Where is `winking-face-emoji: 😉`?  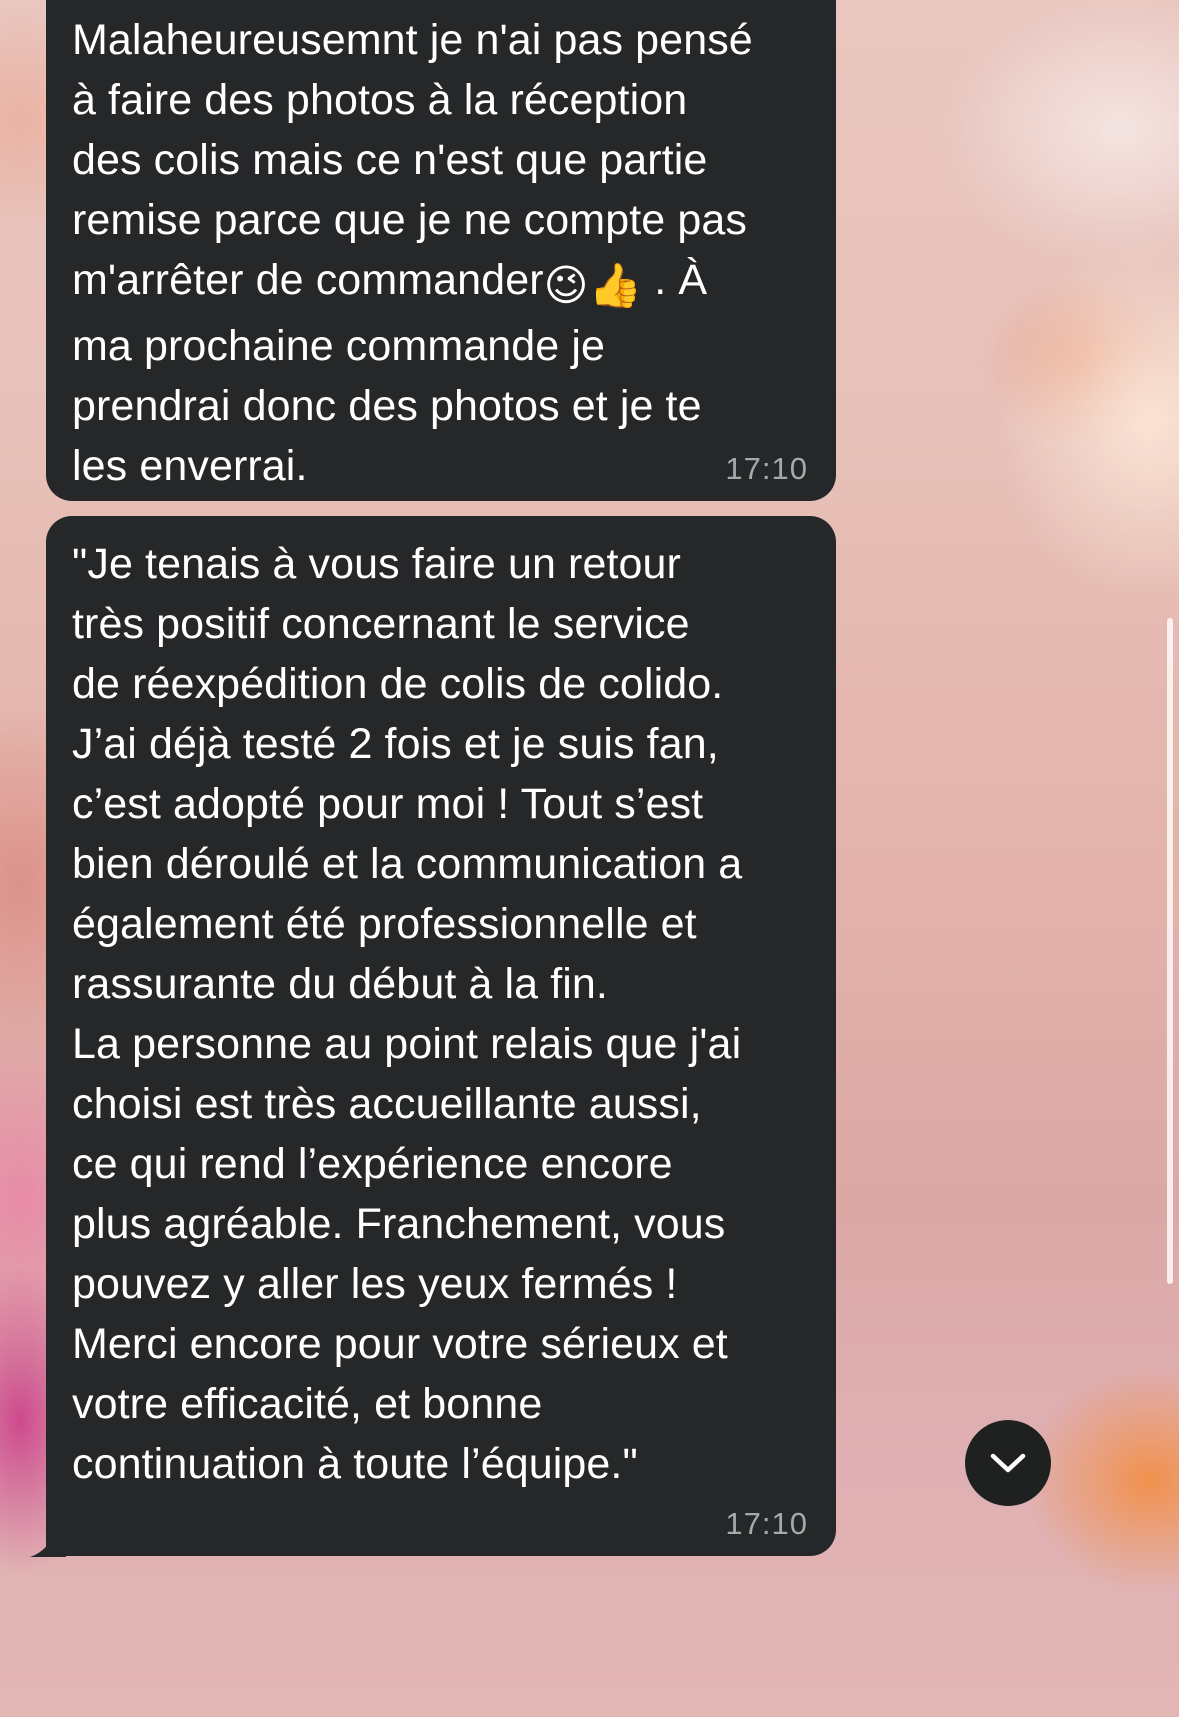 winking-face-emoji: 😉 is located at coordinates (566, 286).